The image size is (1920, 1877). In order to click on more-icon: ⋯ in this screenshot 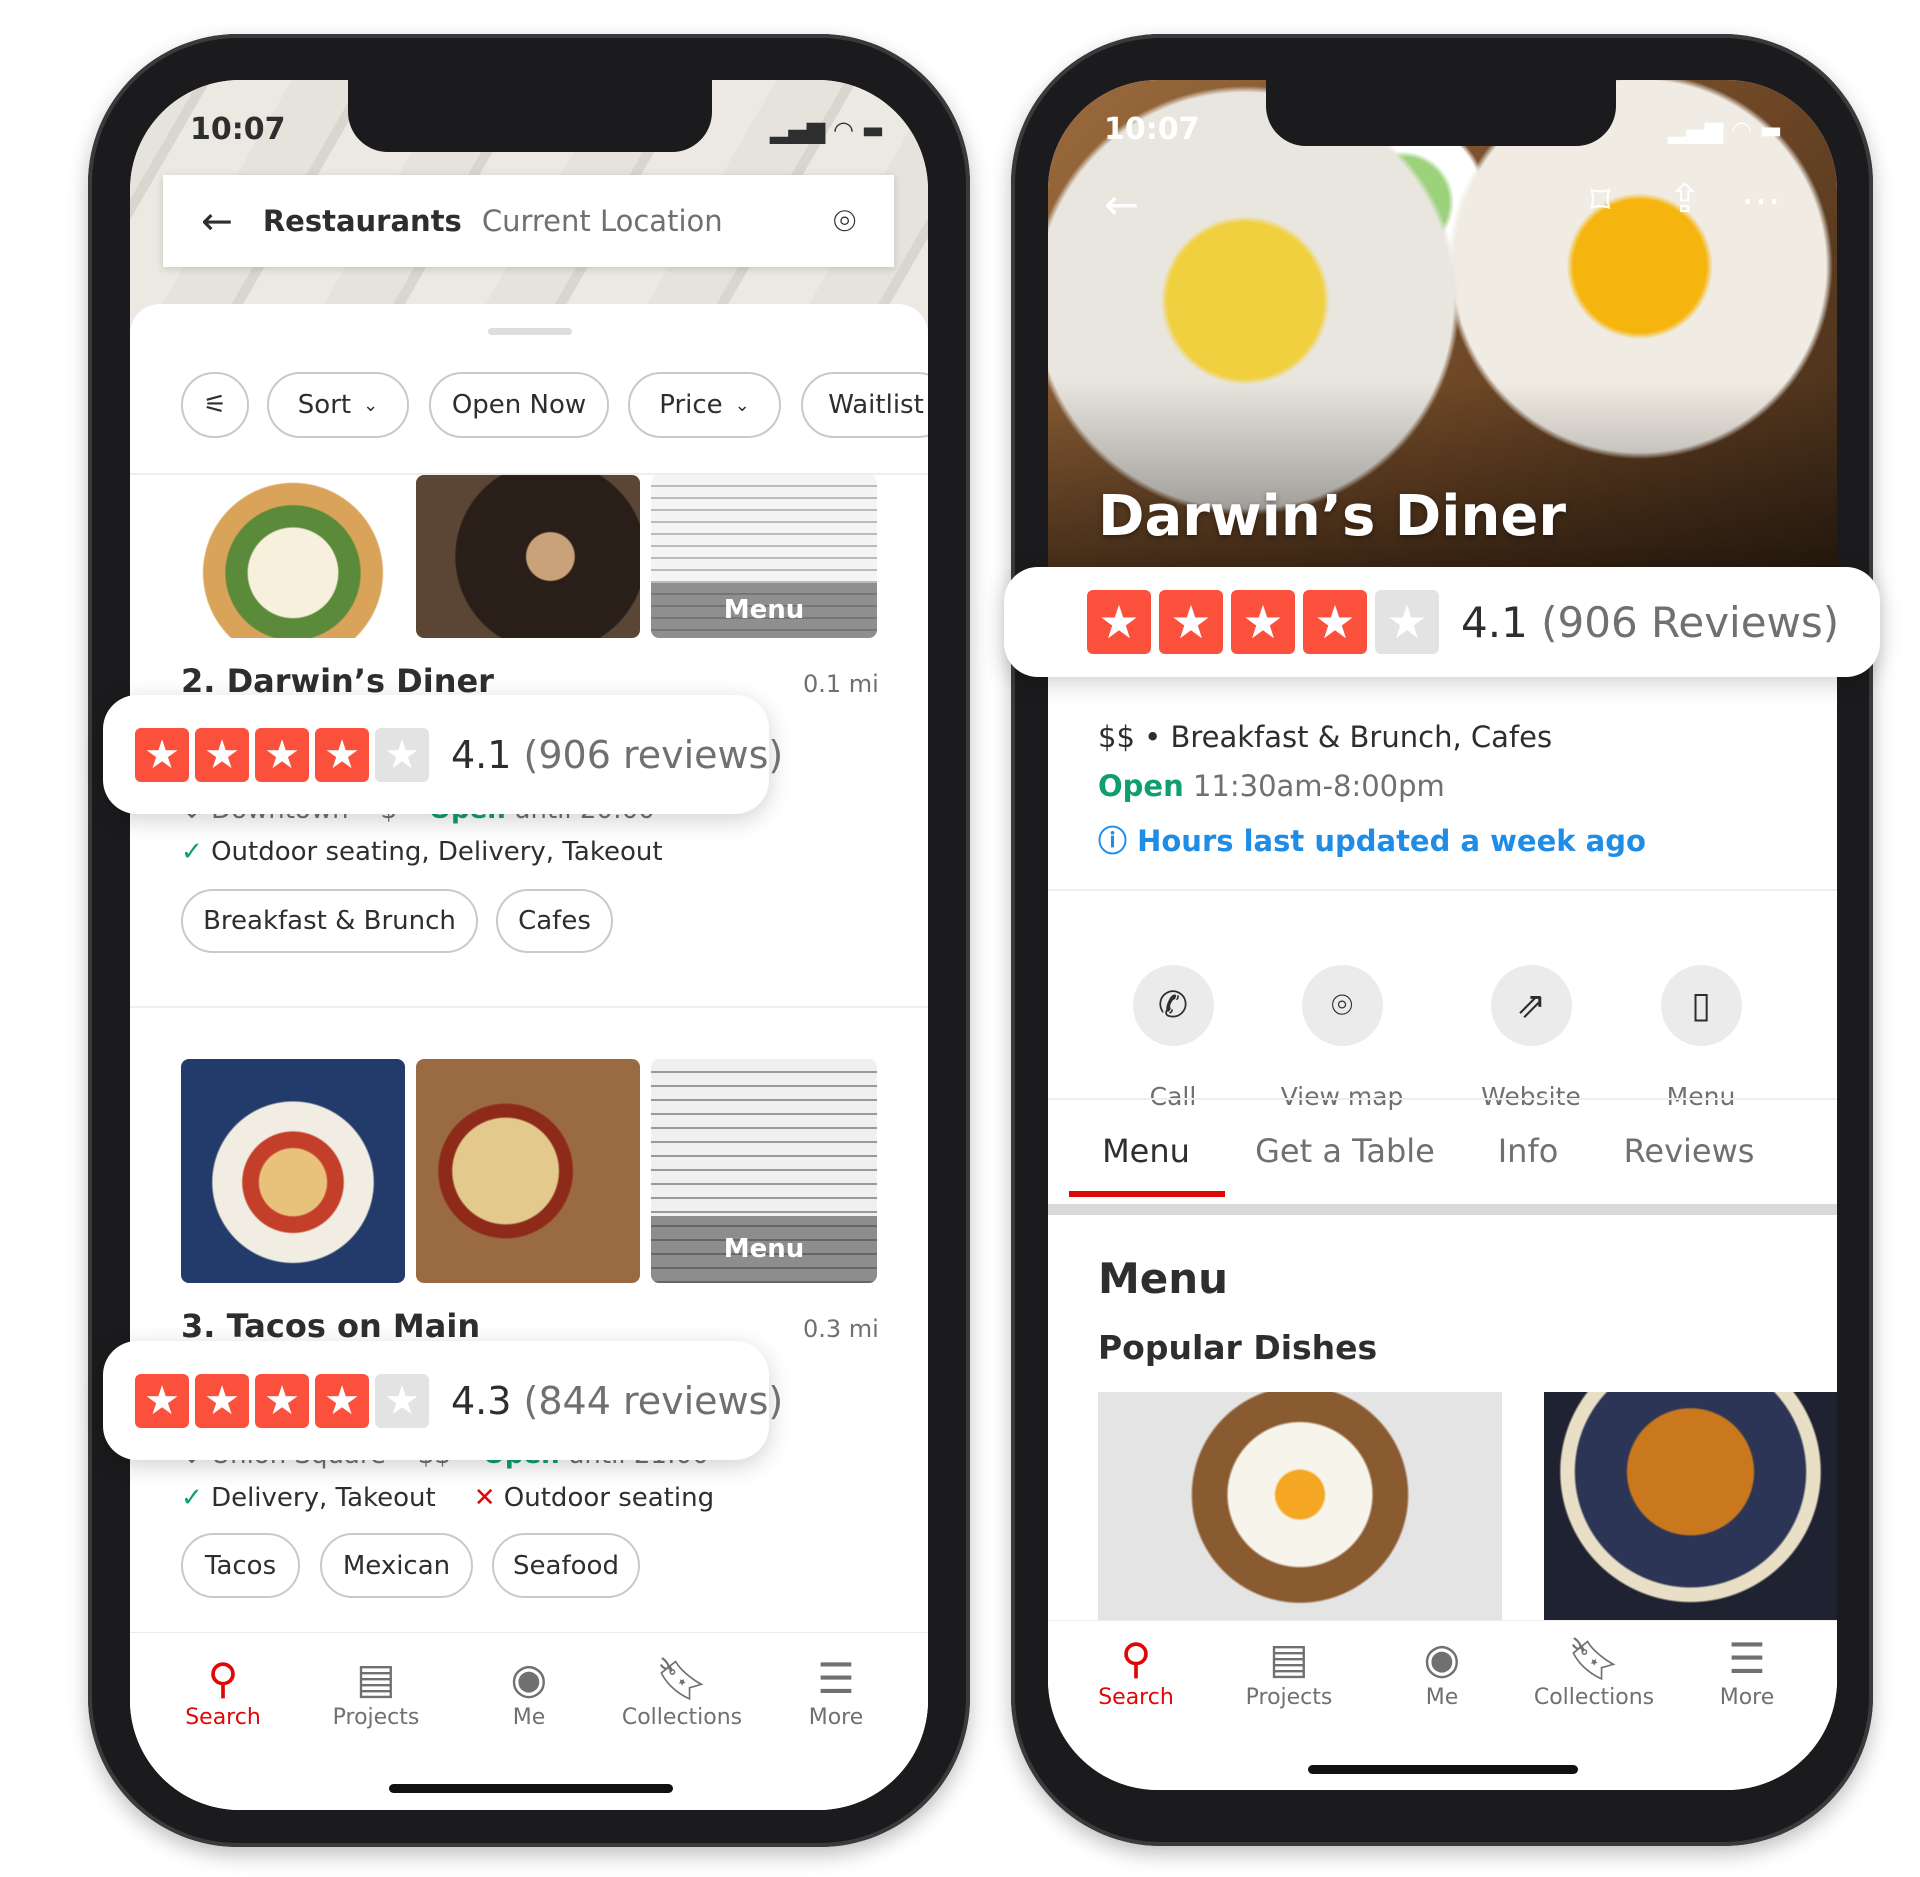, I will do `click(1761, 201)`.